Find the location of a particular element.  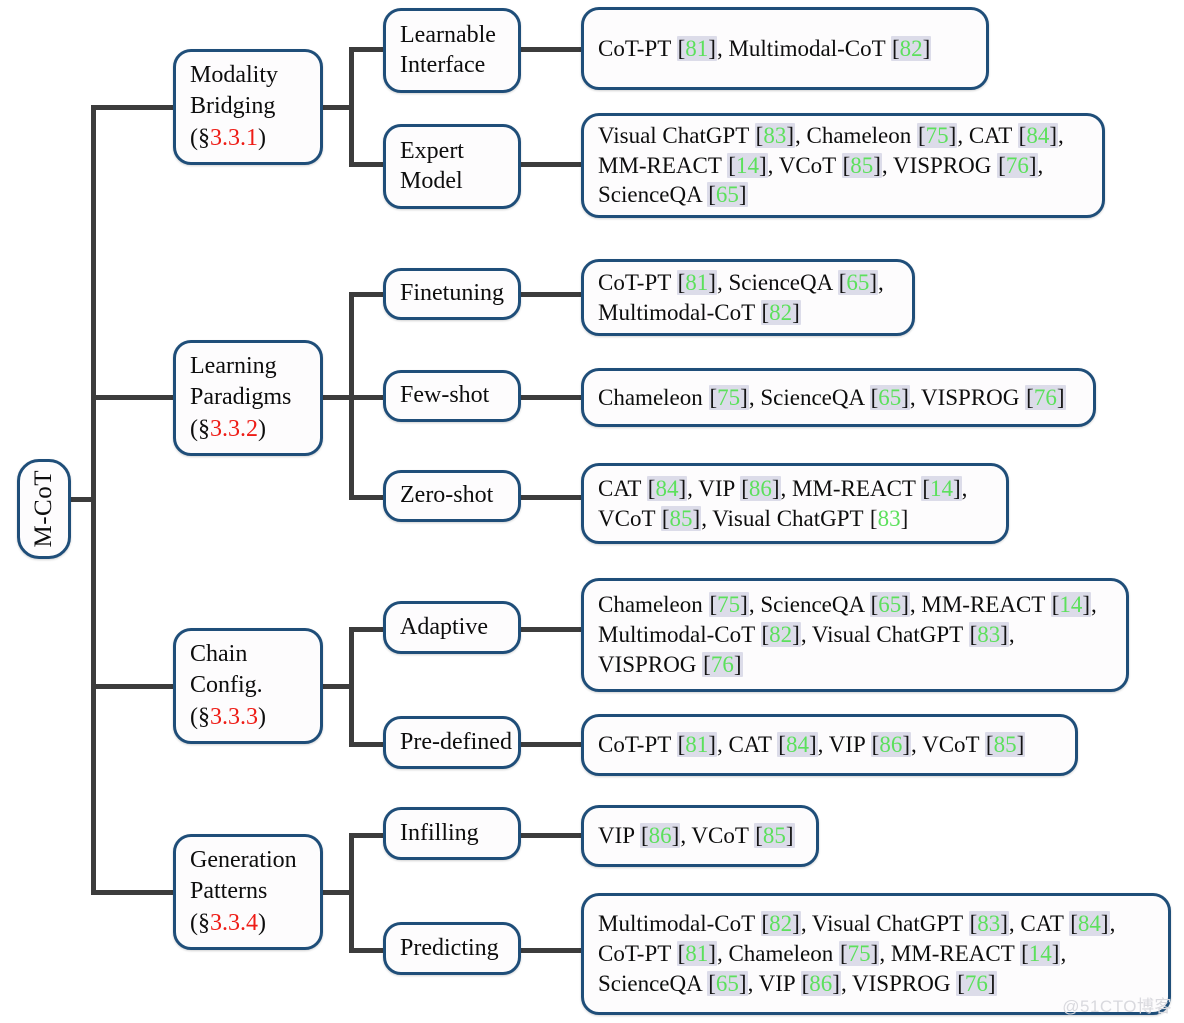

subcategory-node-predicting: Predicting is located at coordinates (452, 948).